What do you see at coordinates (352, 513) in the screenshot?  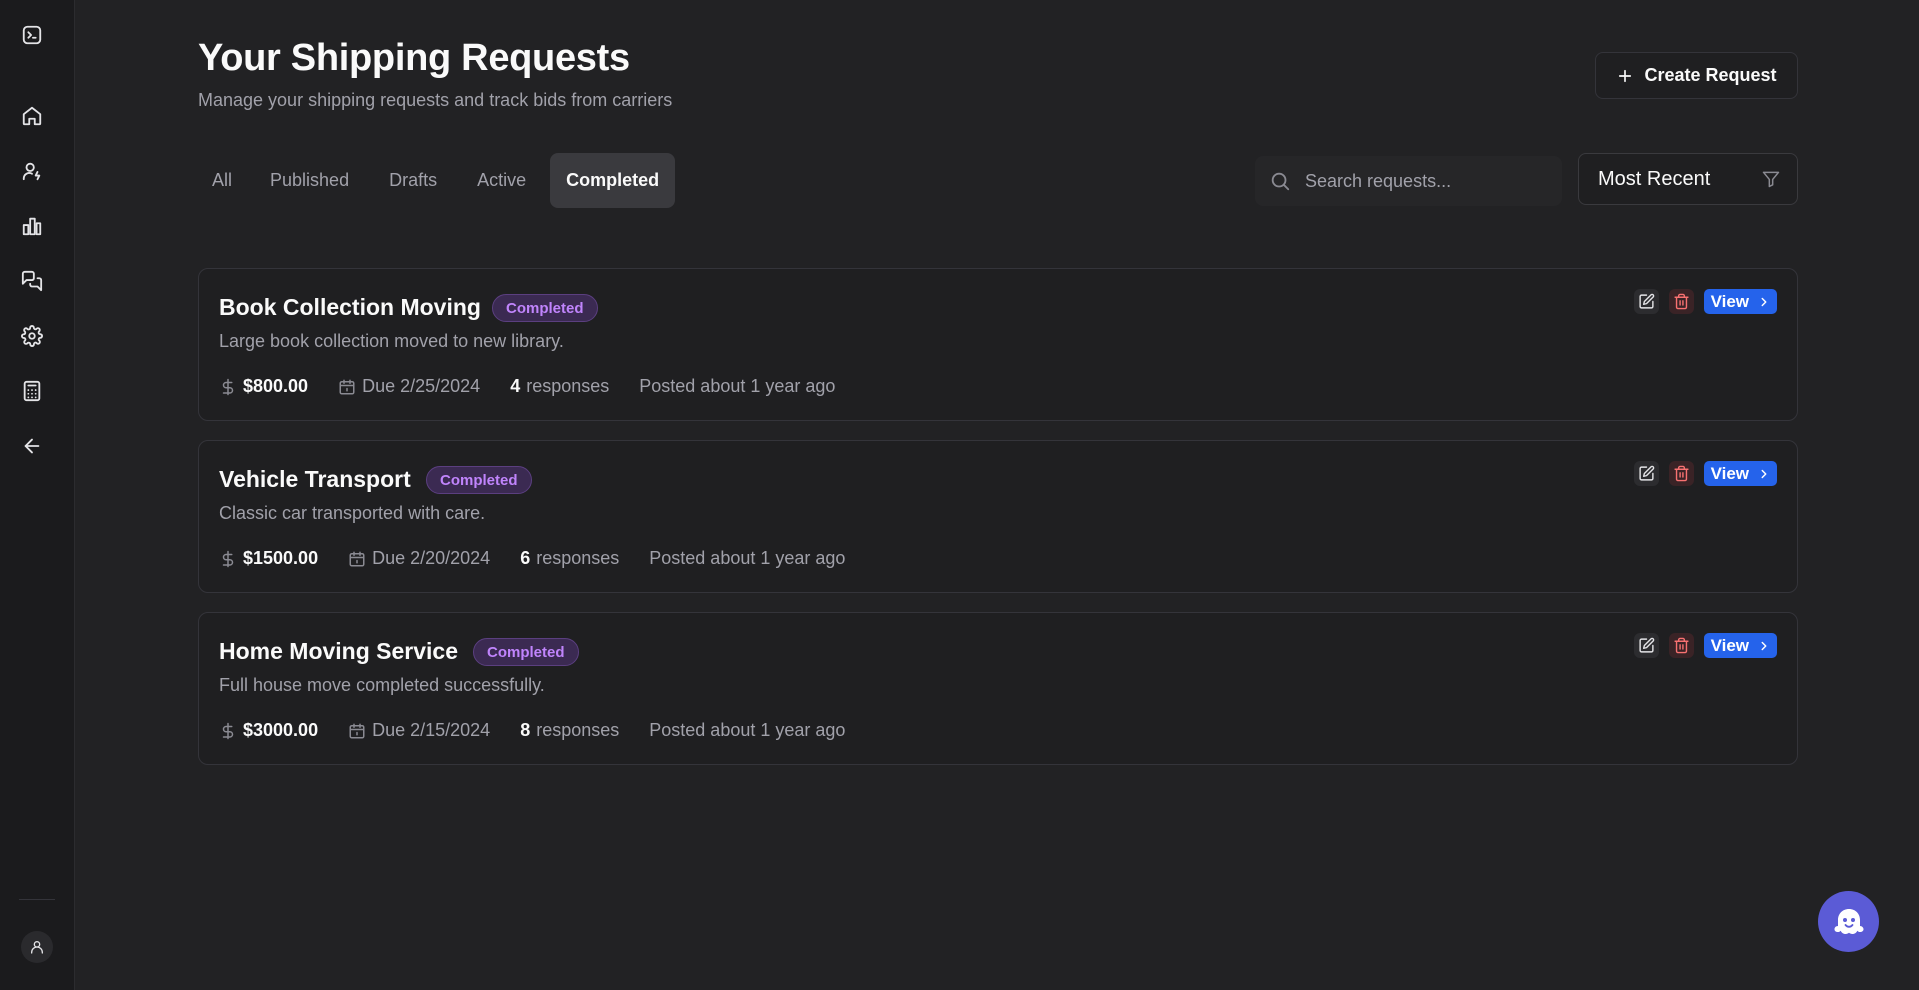 I see `request-description: Classic car transported with care.` at bounding box center [352, 513].